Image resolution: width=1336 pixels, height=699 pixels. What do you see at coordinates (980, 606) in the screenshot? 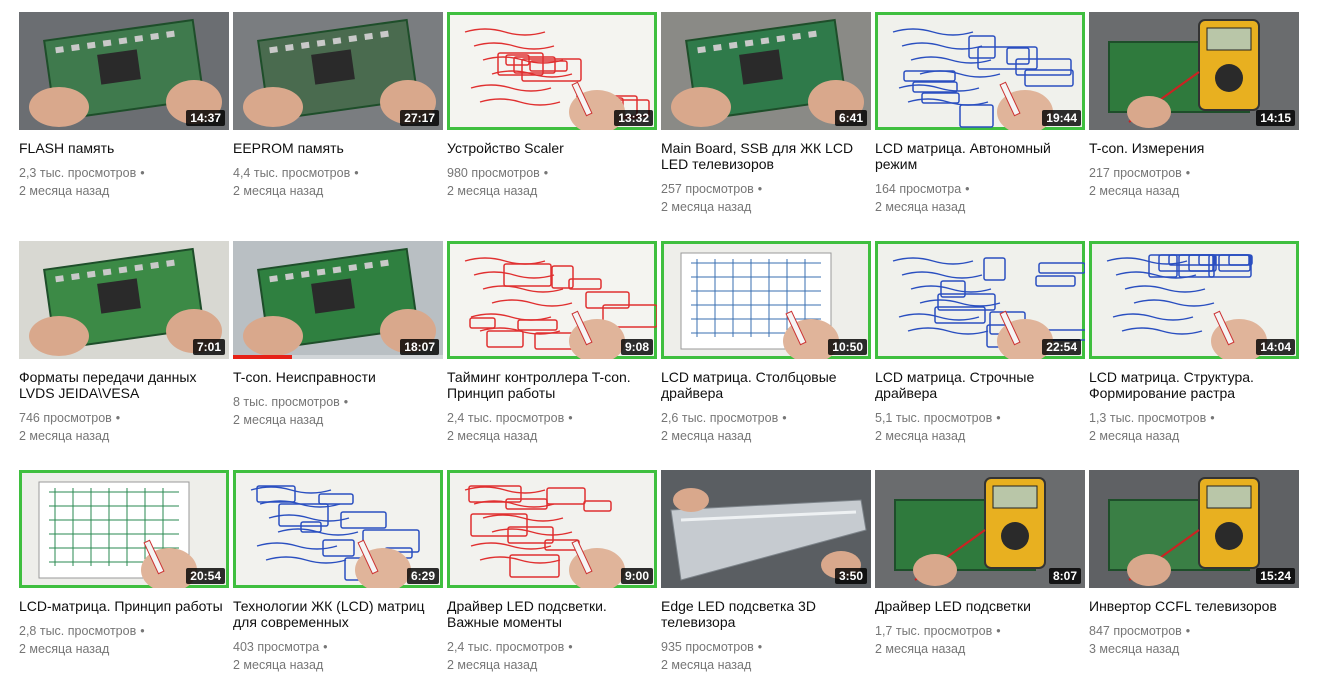
I see `video-title: Драйвер LED подсветки` at bounding box center [980, 606].